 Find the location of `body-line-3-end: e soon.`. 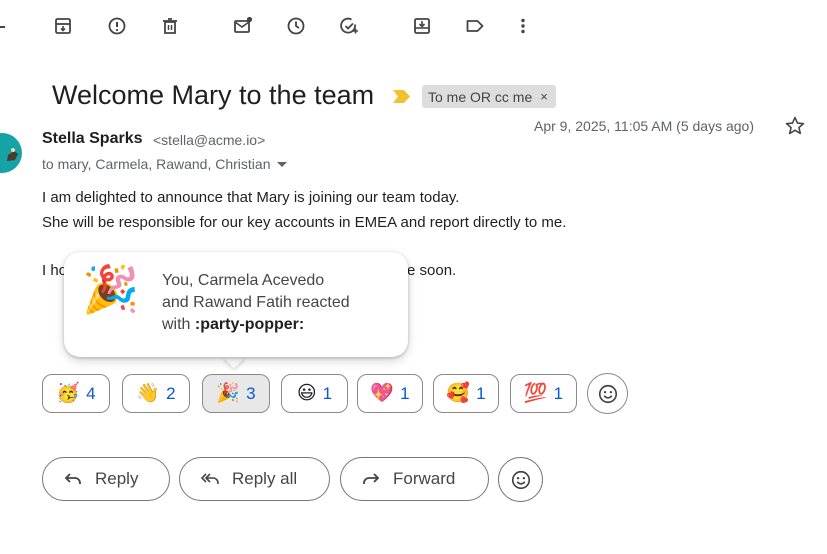

body-line-3-end: e soon. is located at coordinates (432, 270).